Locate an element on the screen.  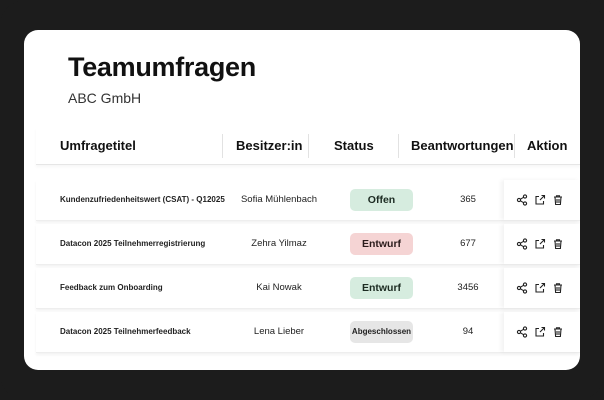
response-count: 94 is located at coordinates (468, 331).